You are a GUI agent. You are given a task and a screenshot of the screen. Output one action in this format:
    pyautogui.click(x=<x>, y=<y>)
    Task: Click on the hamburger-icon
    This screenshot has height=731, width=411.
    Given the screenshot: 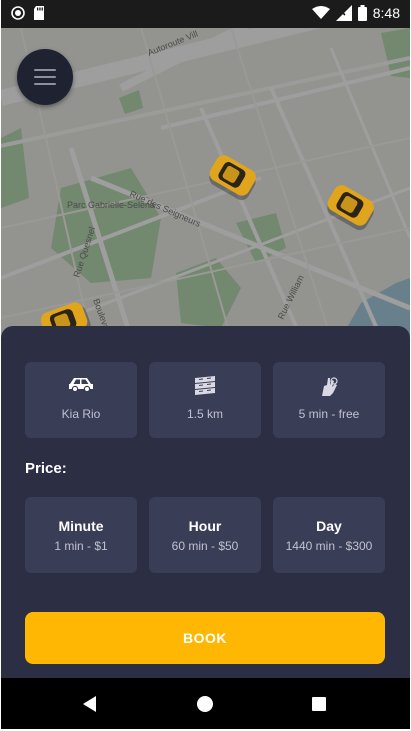 What is the action you would take?
    pyautogui.click(x=45, y=70)
    